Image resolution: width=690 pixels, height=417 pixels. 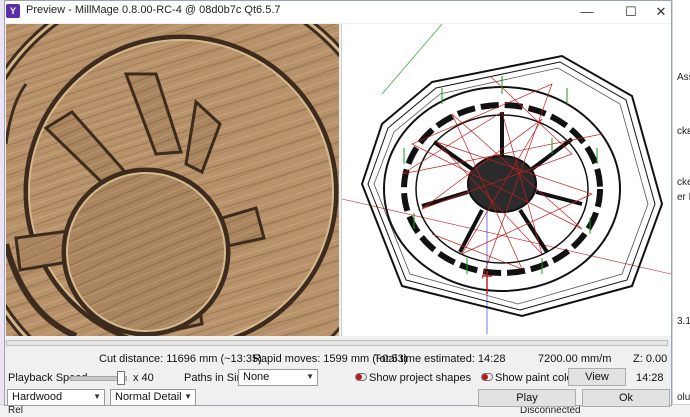 I want to click on background-text: olu, so click(x=683, y=397).